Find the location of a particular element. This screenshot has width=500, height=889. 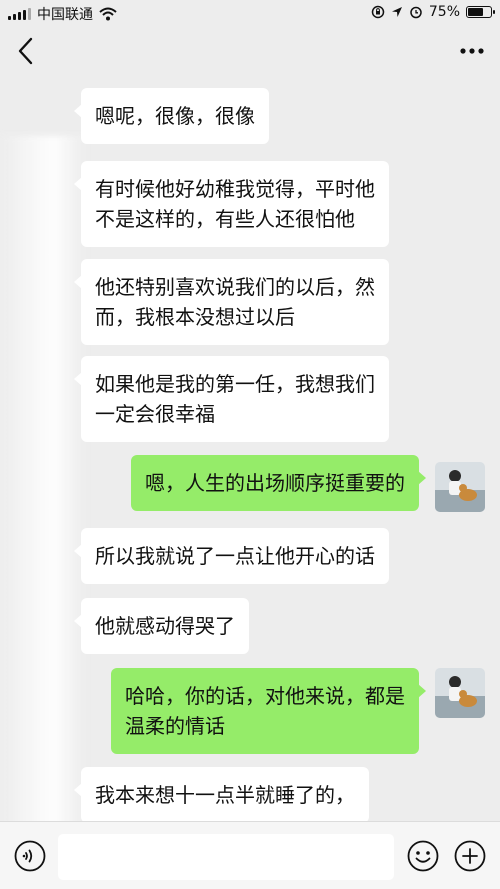

carrier-name: 中国联通 is located at coordinates (65, 15).